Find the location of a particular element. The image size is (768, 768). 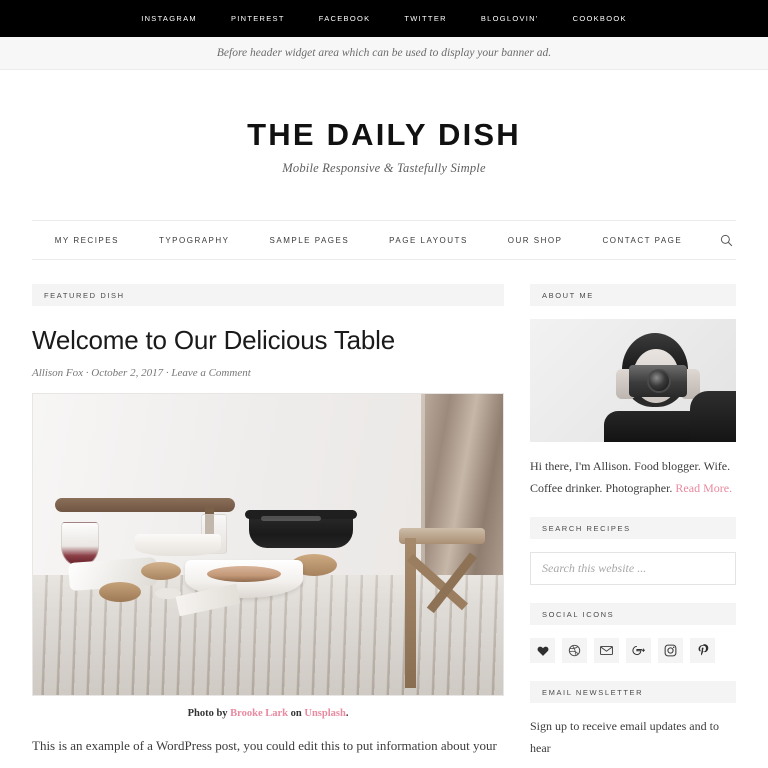

image-pot-highlight is located at coordinates (291, 519).